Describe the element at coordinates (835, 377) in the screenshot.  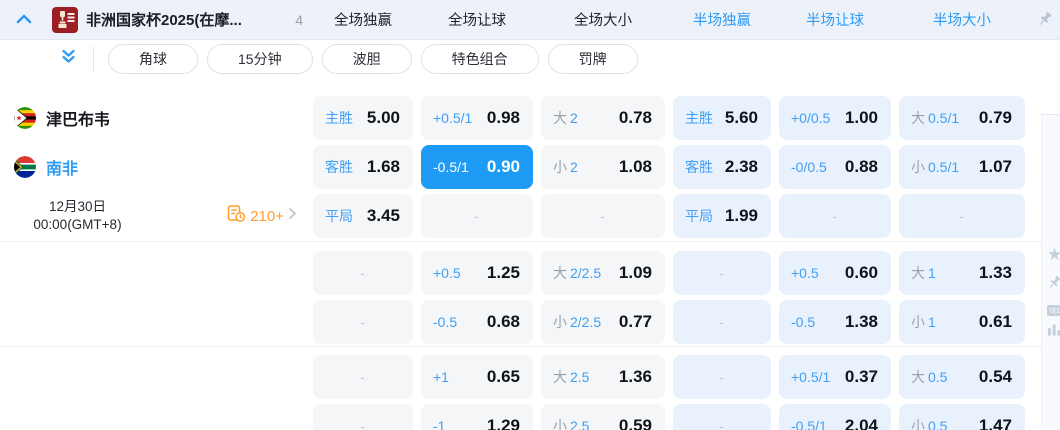
I see `odds-cell: +0.5/1 0.37` at that location.